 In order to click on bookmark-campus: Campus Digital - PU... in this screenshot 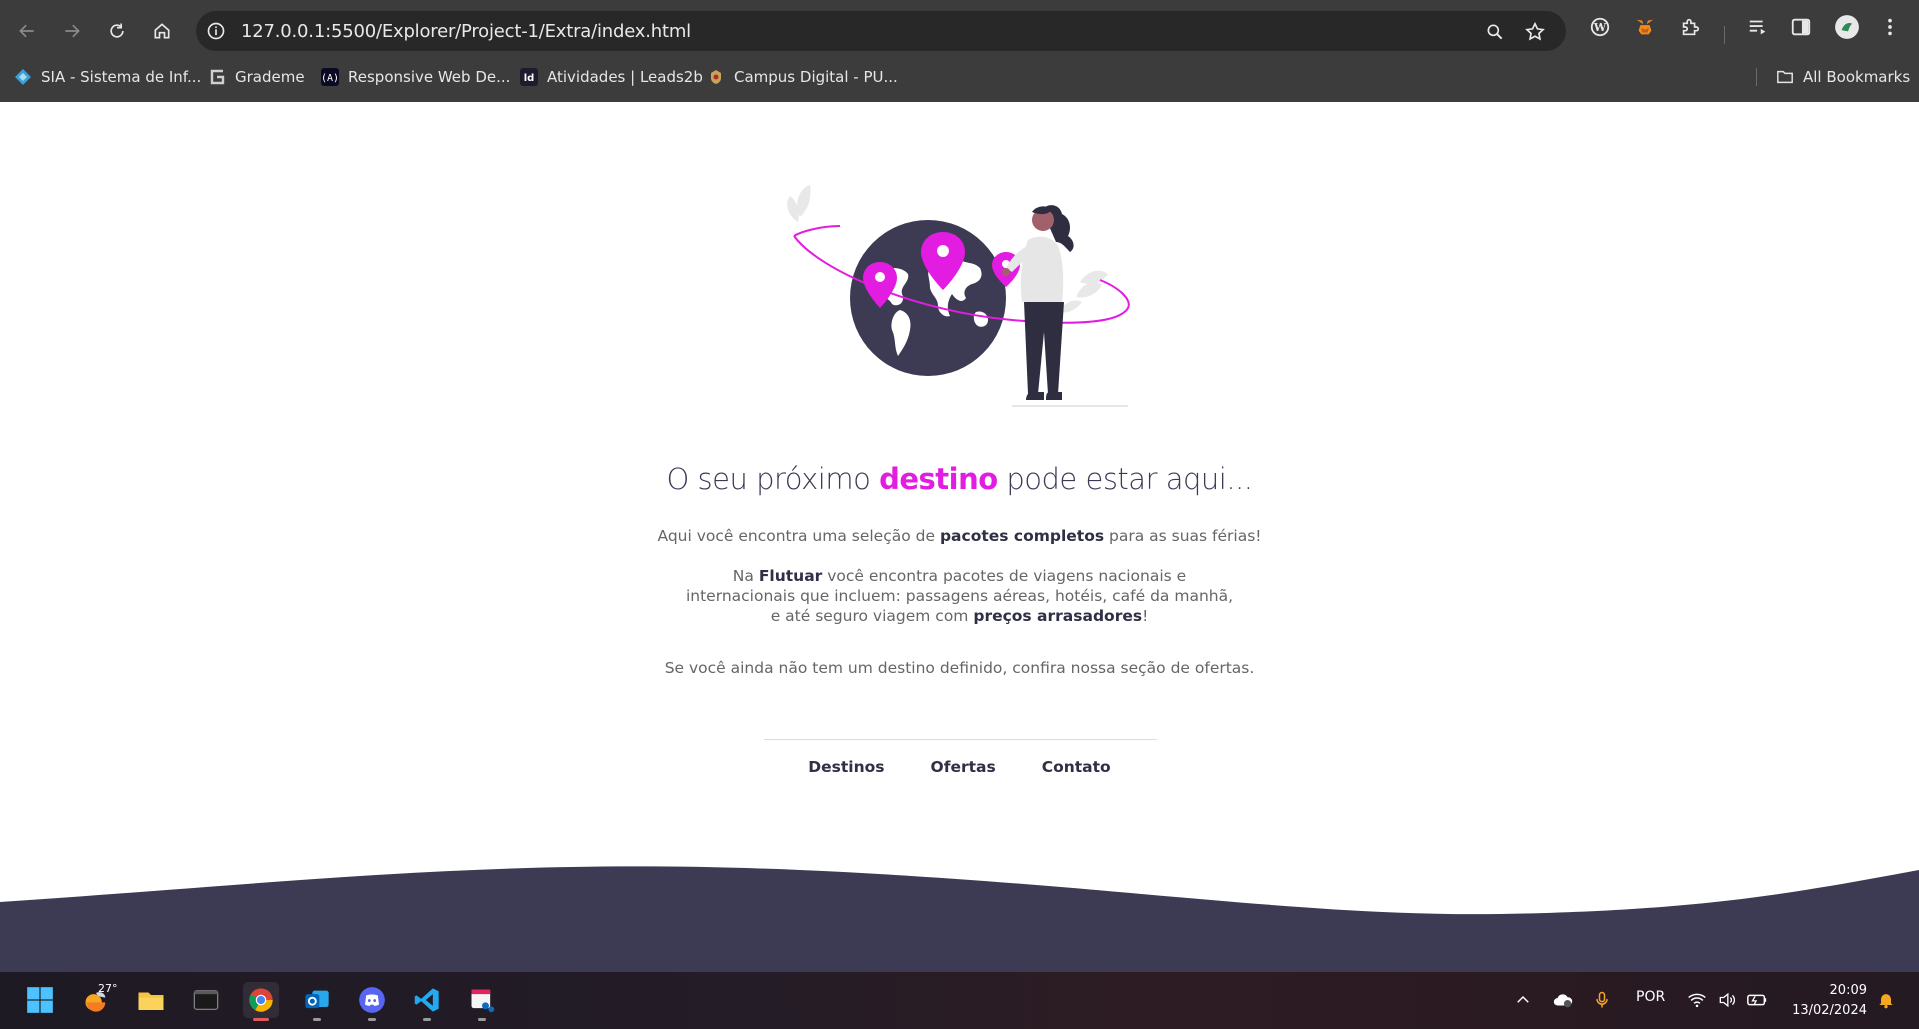, I will do `click(802, 77)`.